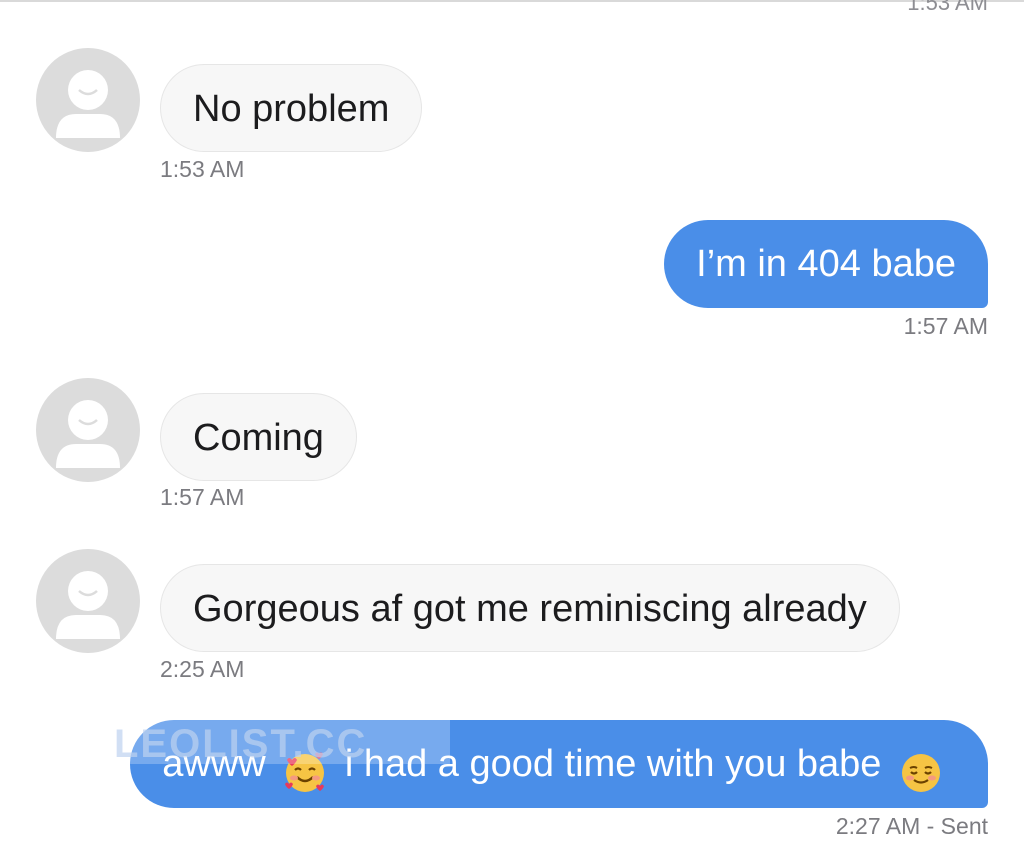 Image resolution: width=1024 pixels, height=857 pixels. Describe the element at coordinates (947, 7) in the screenshot. I see `clipped-timestamp: 1:53 AM` at that location.